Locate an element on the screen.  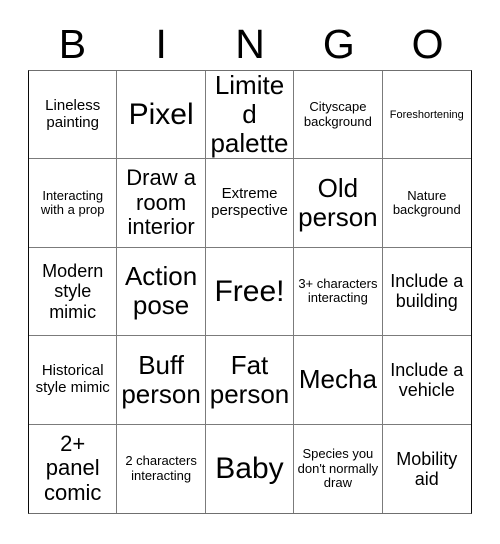
bingo-cell: Old person is located at coordinates (338, 203).